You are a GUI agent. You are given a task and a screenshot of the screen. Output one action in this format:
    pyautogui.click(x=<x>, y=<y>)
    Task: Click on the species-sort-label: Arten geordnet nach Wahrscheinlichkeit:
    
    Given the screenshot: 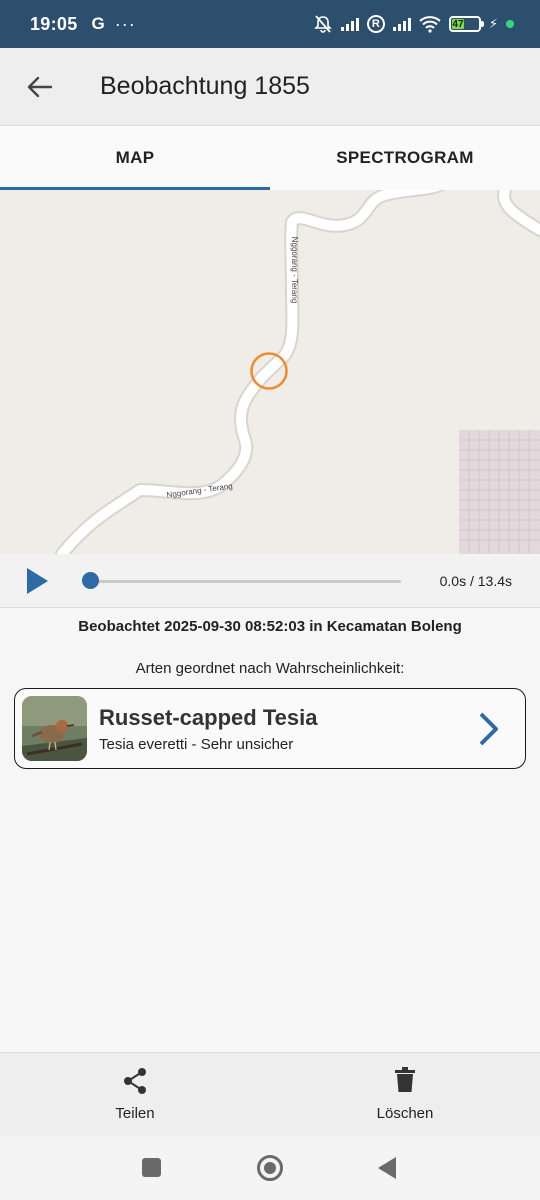 What is the action you would take?
    pyautogui.click(x=270, y=668)
    